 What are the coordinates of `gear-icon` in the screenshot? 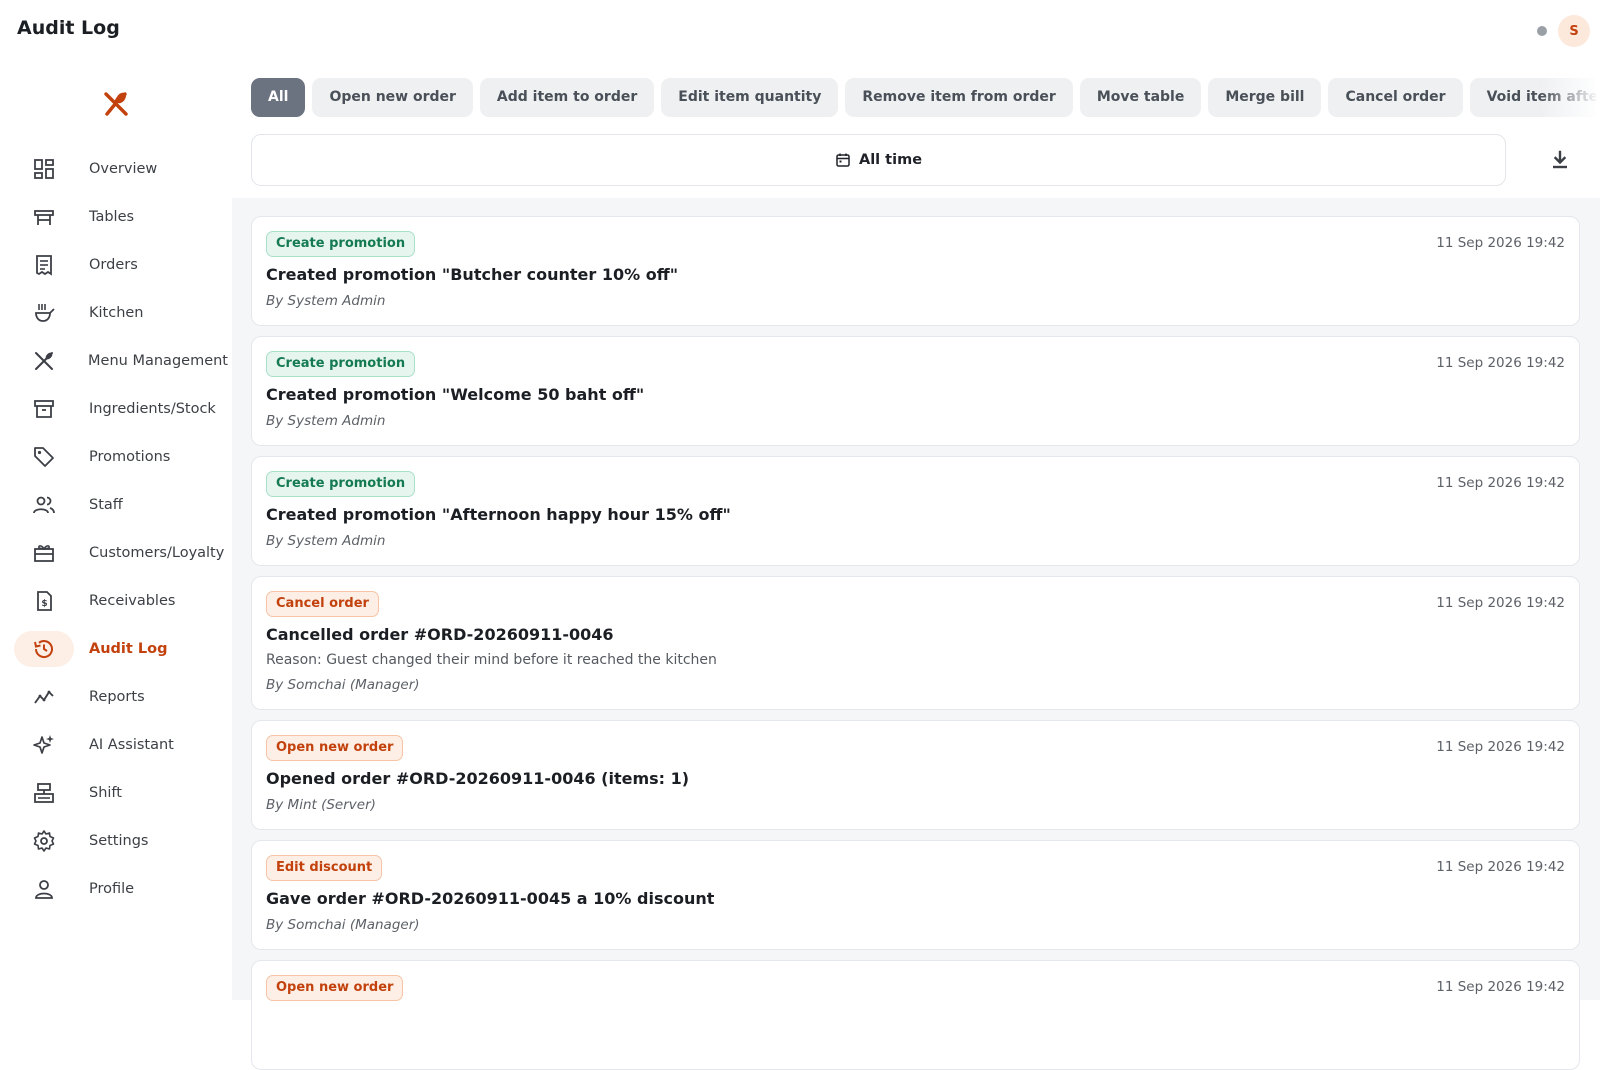 It's located at (44, 841).